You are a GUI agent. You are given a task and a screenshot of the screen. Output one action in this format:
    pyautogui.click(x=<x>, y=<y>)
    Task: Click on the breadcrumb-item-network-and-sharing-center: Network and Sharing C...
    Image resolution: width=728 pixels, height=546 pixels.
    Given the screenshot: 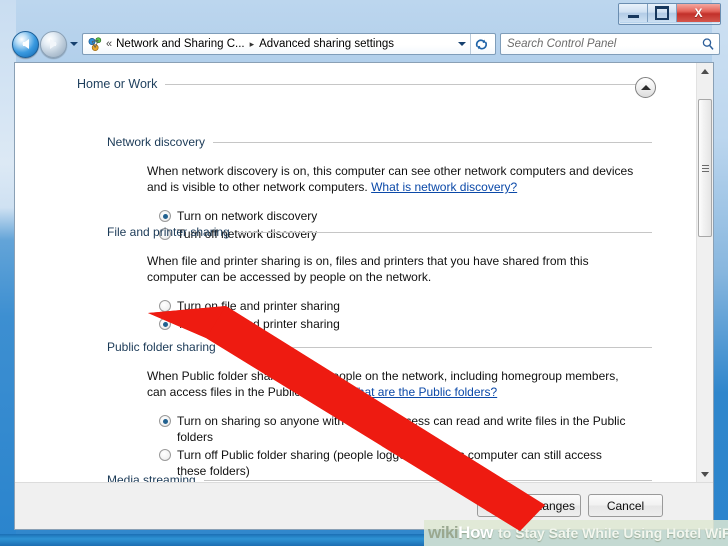 What is the action you would take?
    pyautogui.click(x=180, y=44)
    